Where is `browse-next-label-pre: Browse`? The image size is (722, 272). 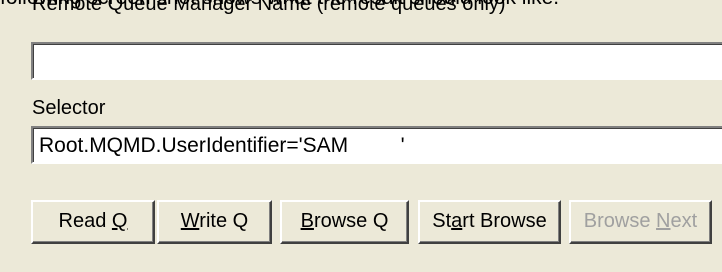 browse-next-label-pre: Browse is located at coordinates (620, 221).